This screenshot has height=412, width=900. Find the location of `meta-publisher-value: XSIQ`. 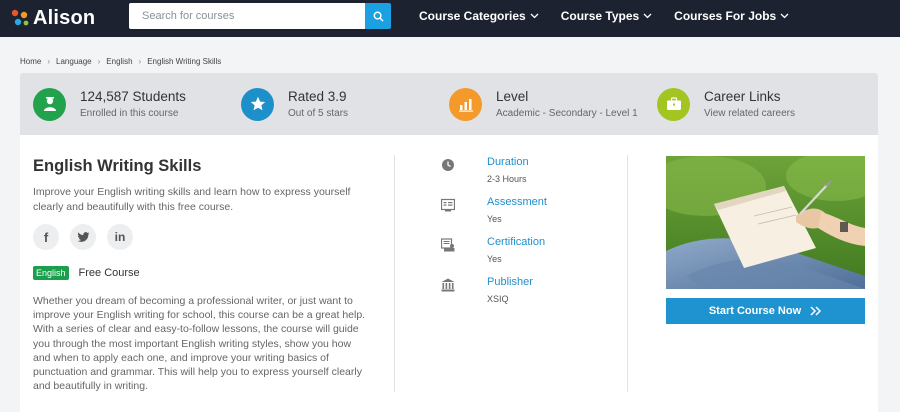

meta-publisher-value: XSIQ is located at coordinates (498, 299).